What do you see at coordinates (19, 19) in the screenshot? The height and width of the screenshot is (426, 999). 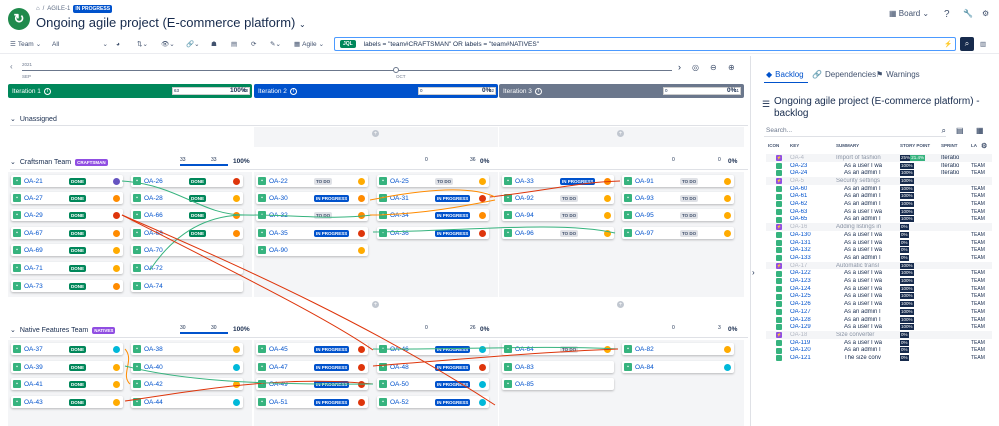 I see `app-logo-icon: ↻` at bounding box center [19, 19].